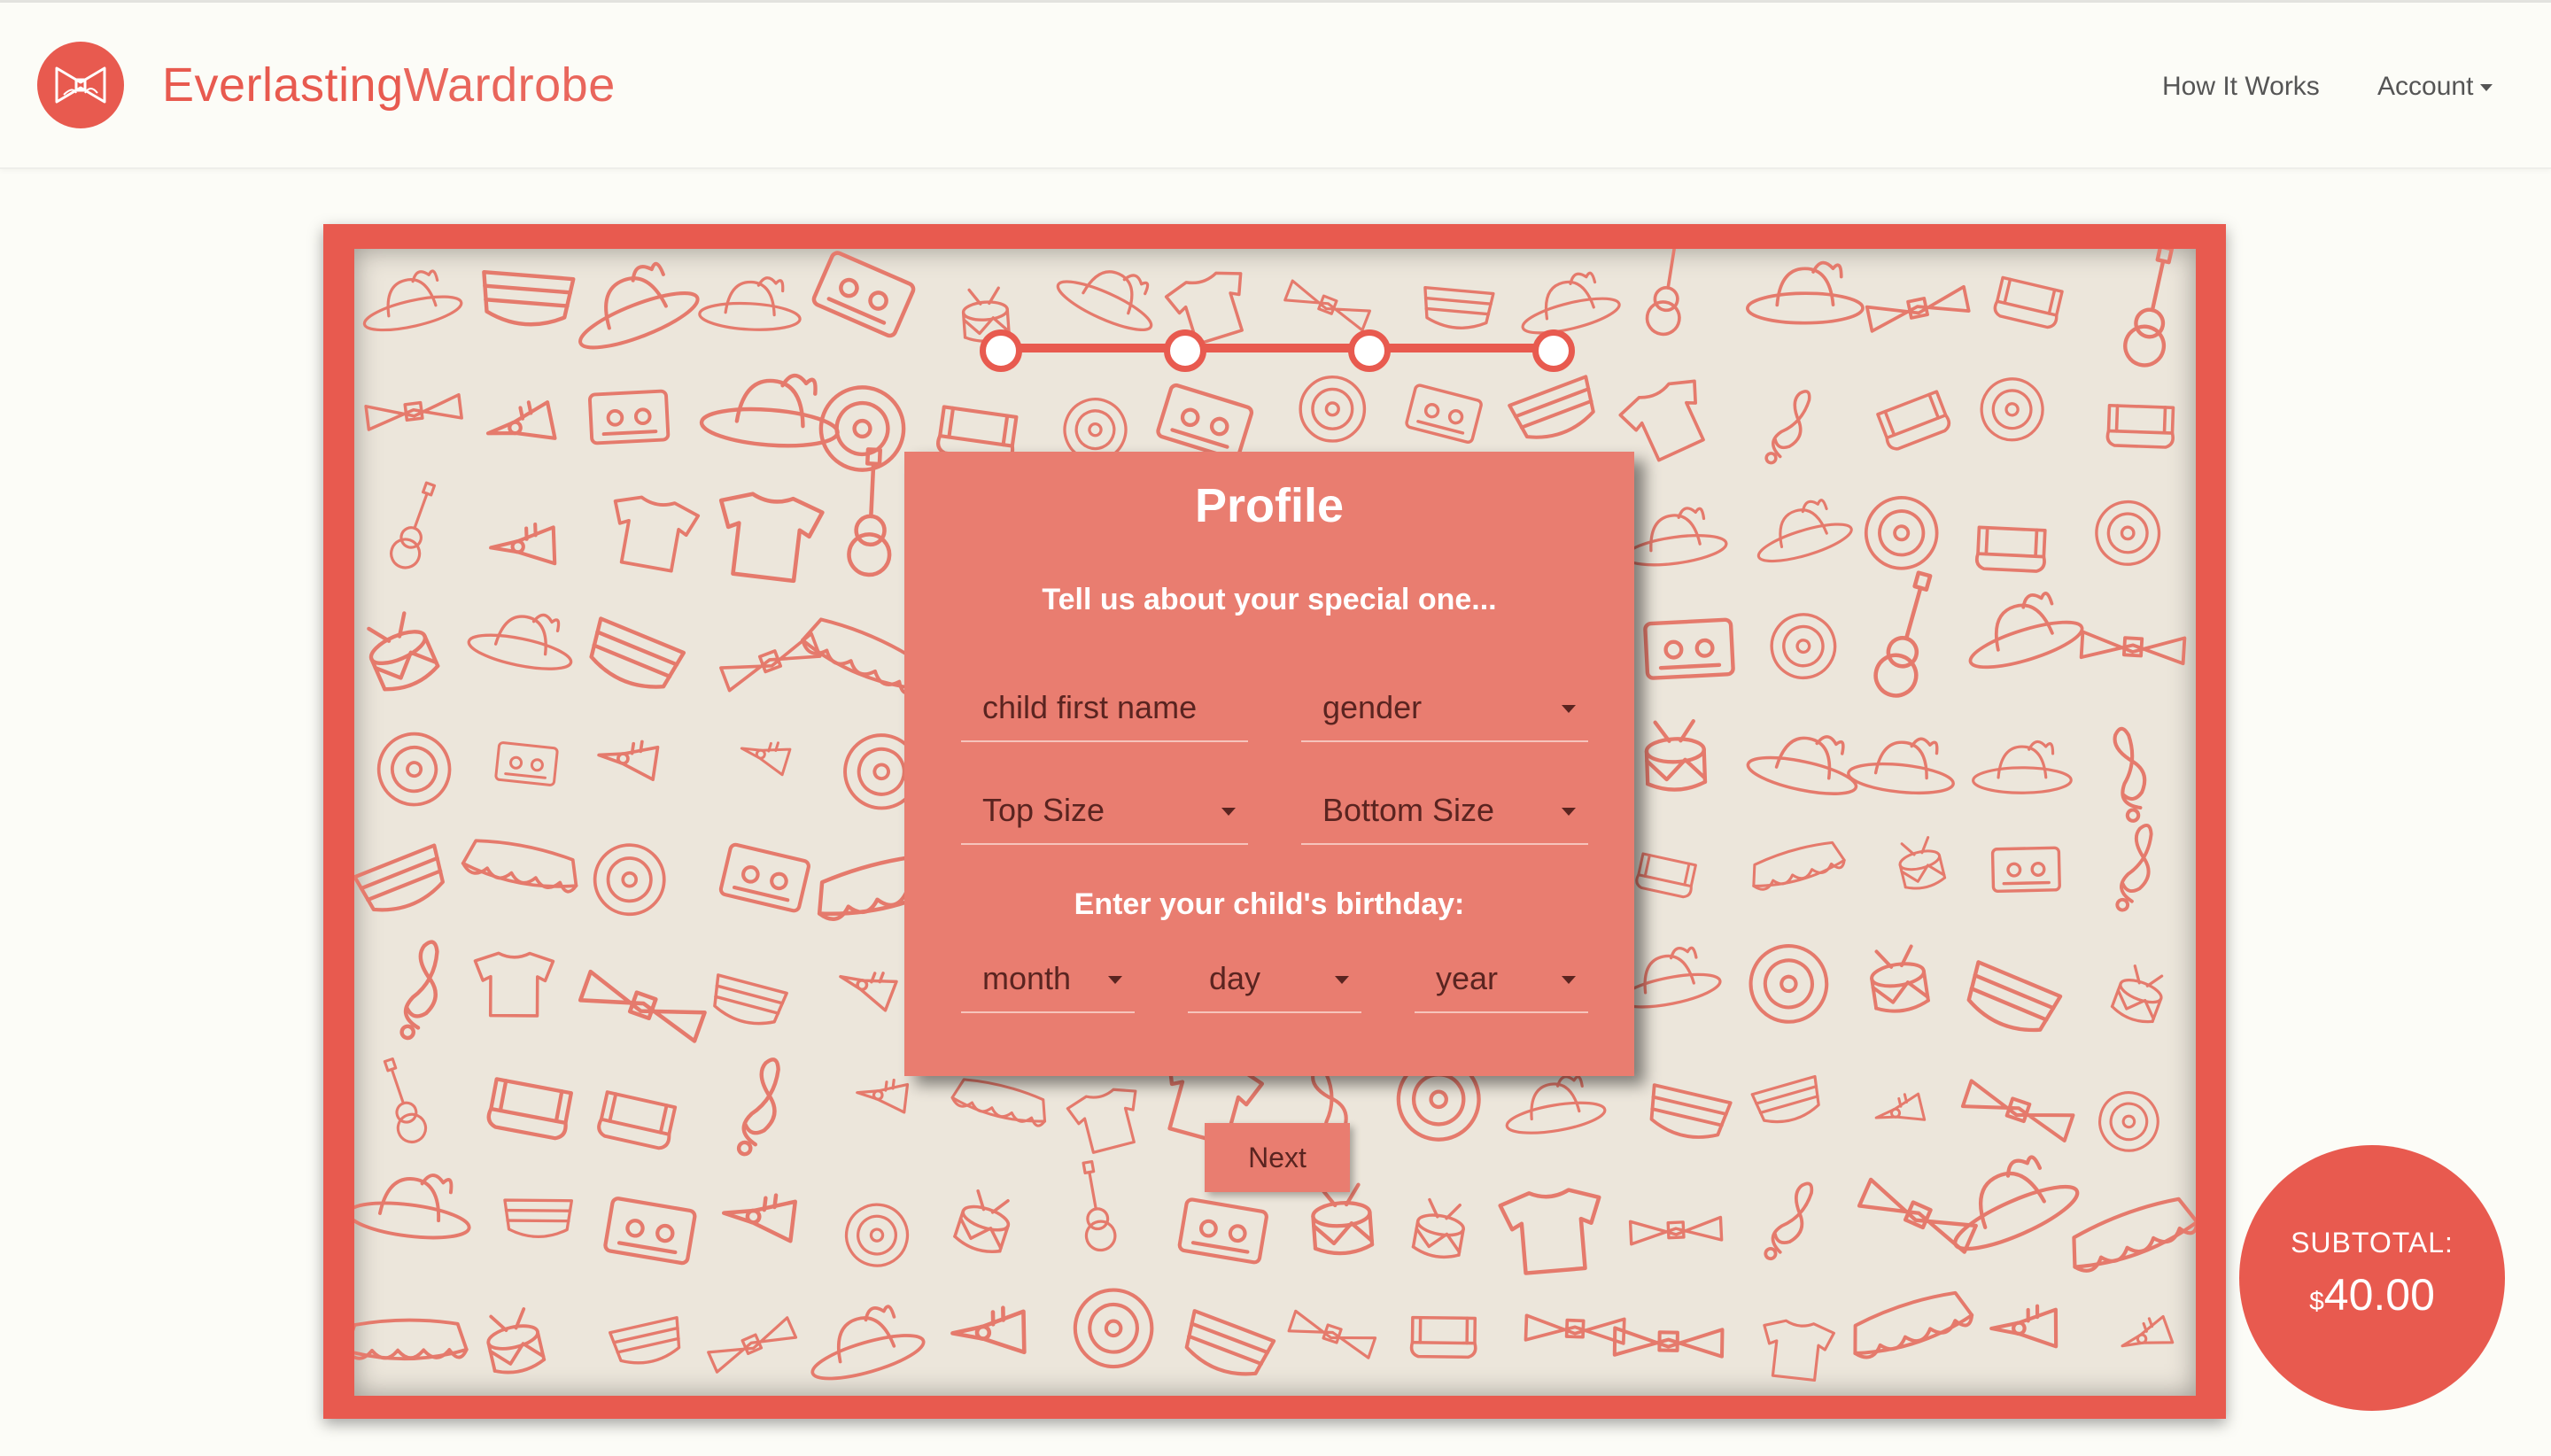  I want to click on bottom-size-select: Bottom Size, so click(1444, 815).